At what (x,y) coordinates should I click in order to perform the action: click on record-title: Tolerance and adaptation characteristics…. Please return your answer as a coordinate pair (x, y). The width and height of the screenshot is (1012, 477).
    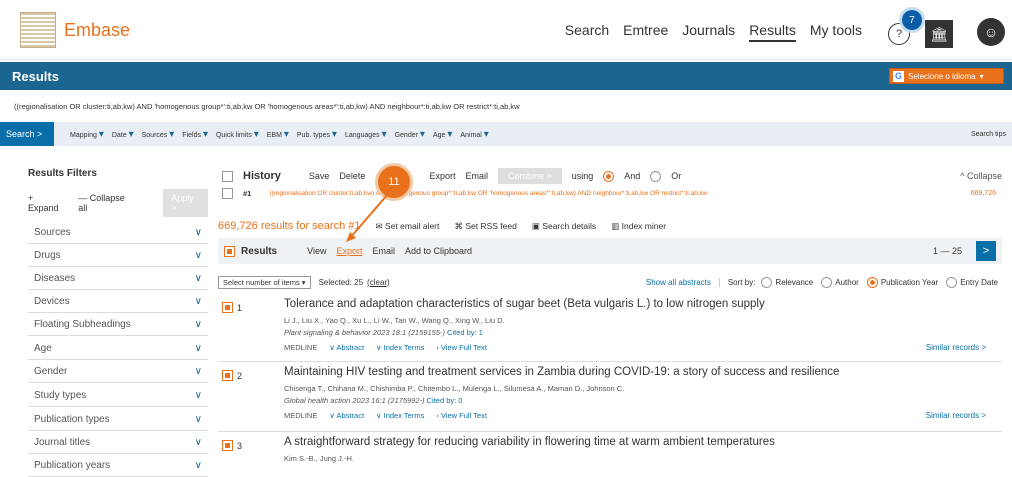
    Looking at the image, I should click on (524, 304).